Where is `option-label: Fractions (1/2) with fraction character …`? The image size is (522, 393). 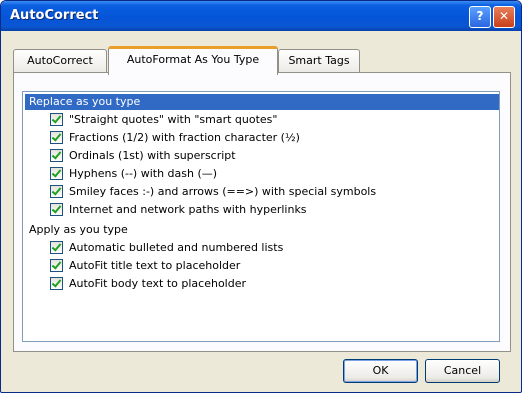
option-label: Fractions (1/2) with fraction character … is located at coordinates (184, 137).